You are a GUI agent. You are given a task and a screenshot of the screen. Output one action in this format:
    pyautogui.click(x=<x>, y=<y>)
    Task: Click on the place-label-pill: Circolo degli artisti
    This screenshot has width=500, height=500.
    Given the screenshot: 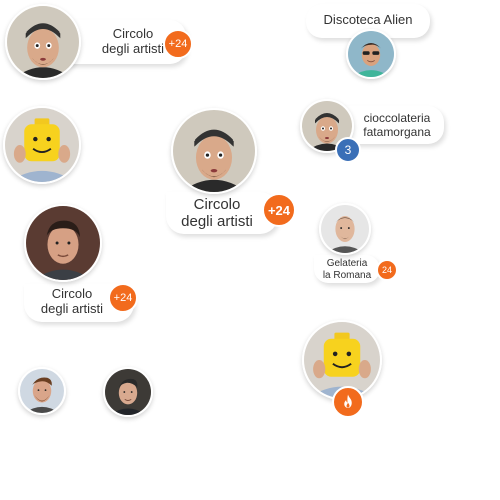 What is the action you would take?
    pyautogui.click(x=222, y=213)
    